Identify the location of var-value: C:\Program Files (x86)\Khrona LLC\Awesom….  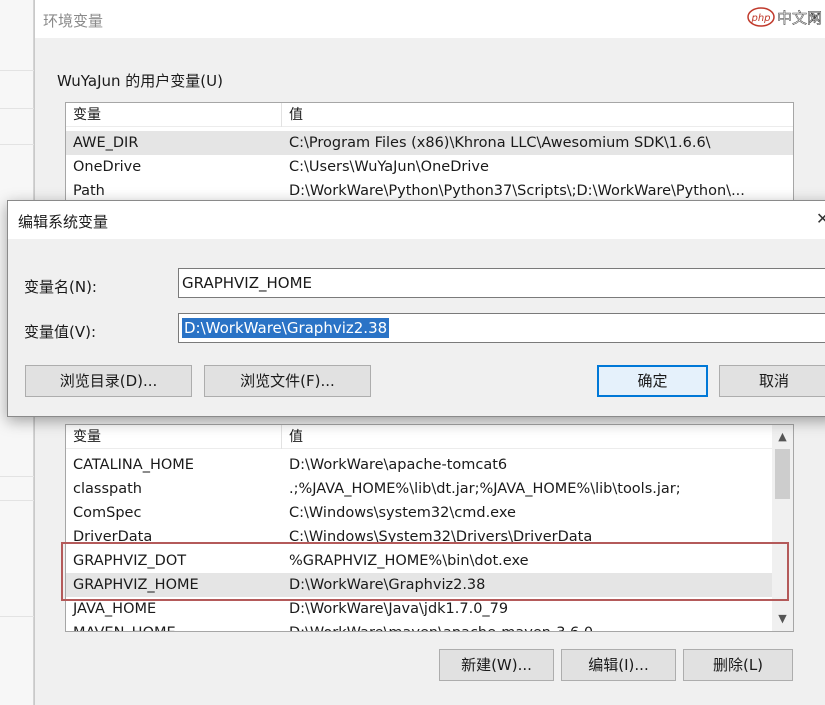
(500, 143).